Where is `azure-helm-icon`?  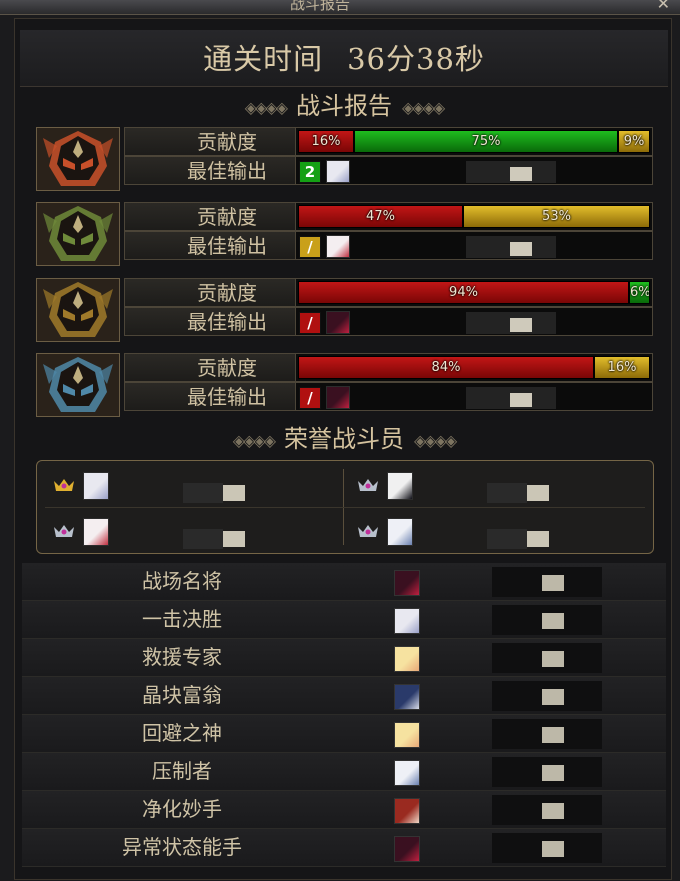
azure-helm-icon is located at coordinates (78, 385).